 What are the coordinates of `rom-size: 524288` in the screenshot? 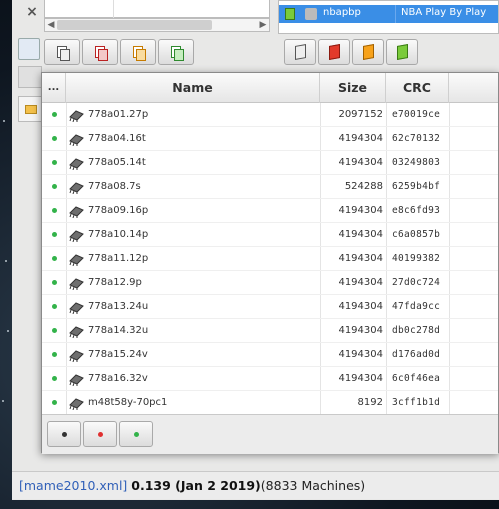 It's located at (363, 186).